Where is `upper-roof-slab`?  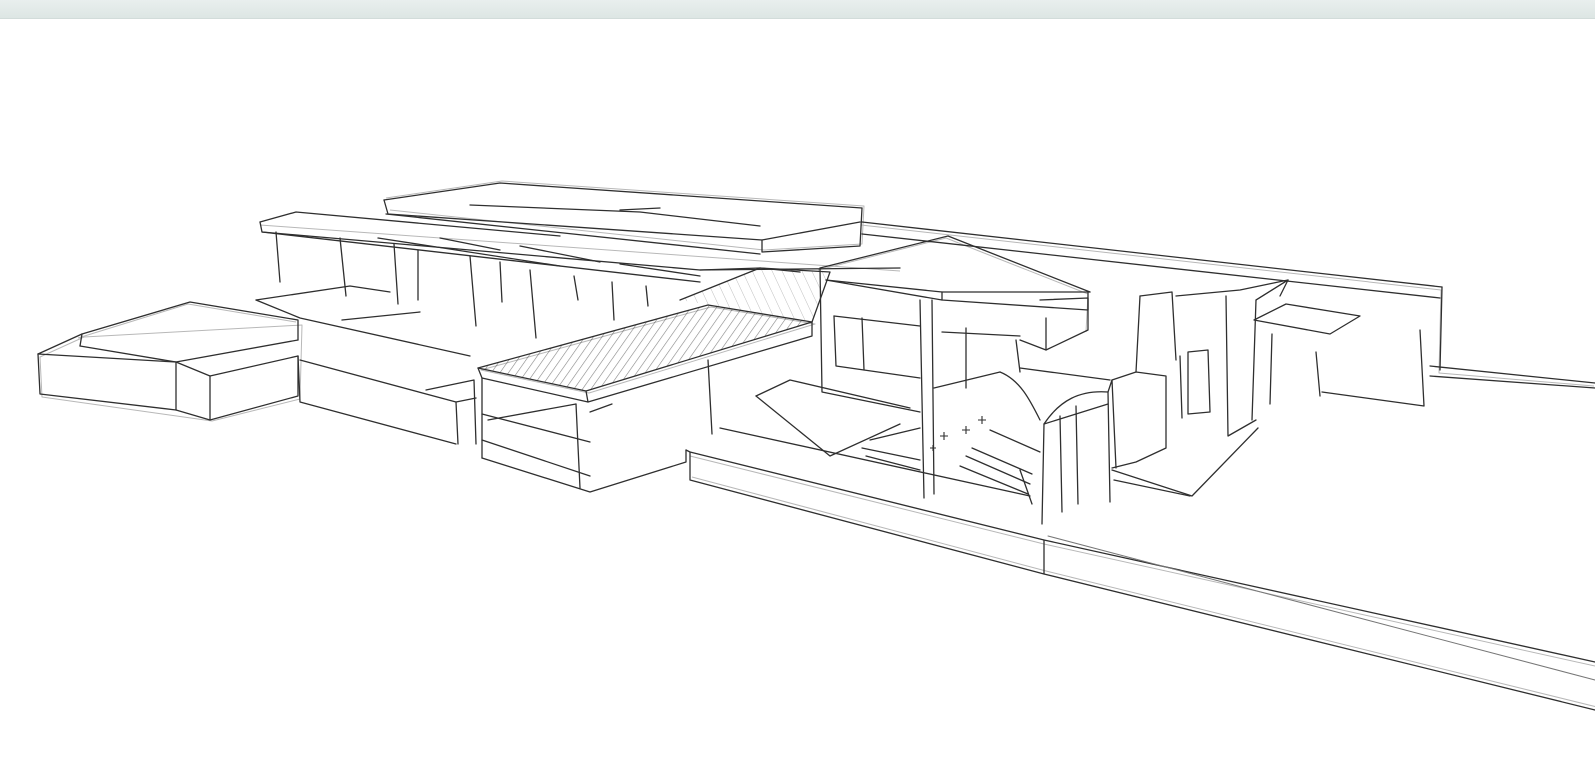
upper-roof-slab is located at coordinates (623, 218).